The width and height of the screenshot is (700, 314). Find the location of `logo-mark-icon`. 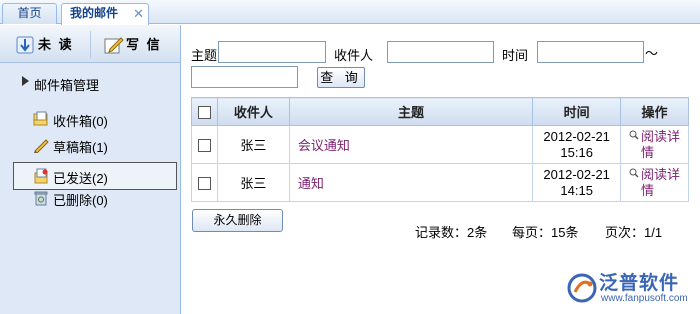

logo-mark-icon is located at coordinates (582, 288).